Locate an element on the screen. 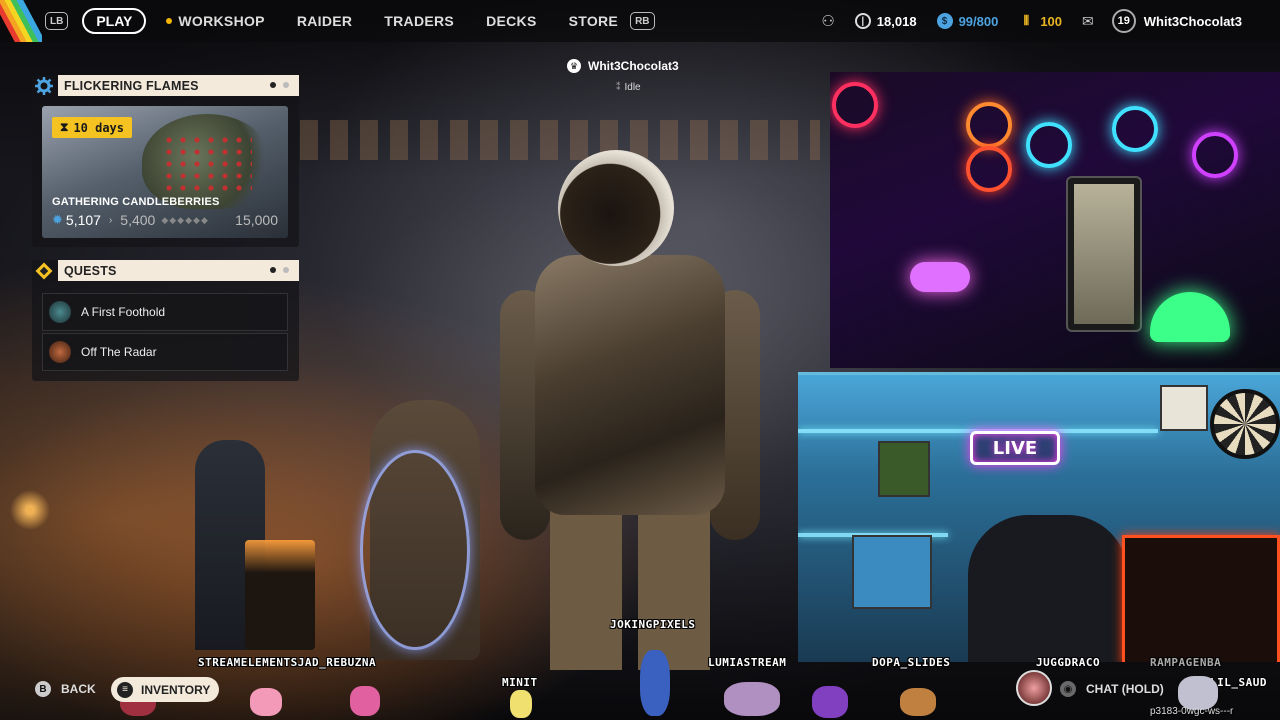  nav-workshop: WORKSHOP is located at coordinates (215, 21).